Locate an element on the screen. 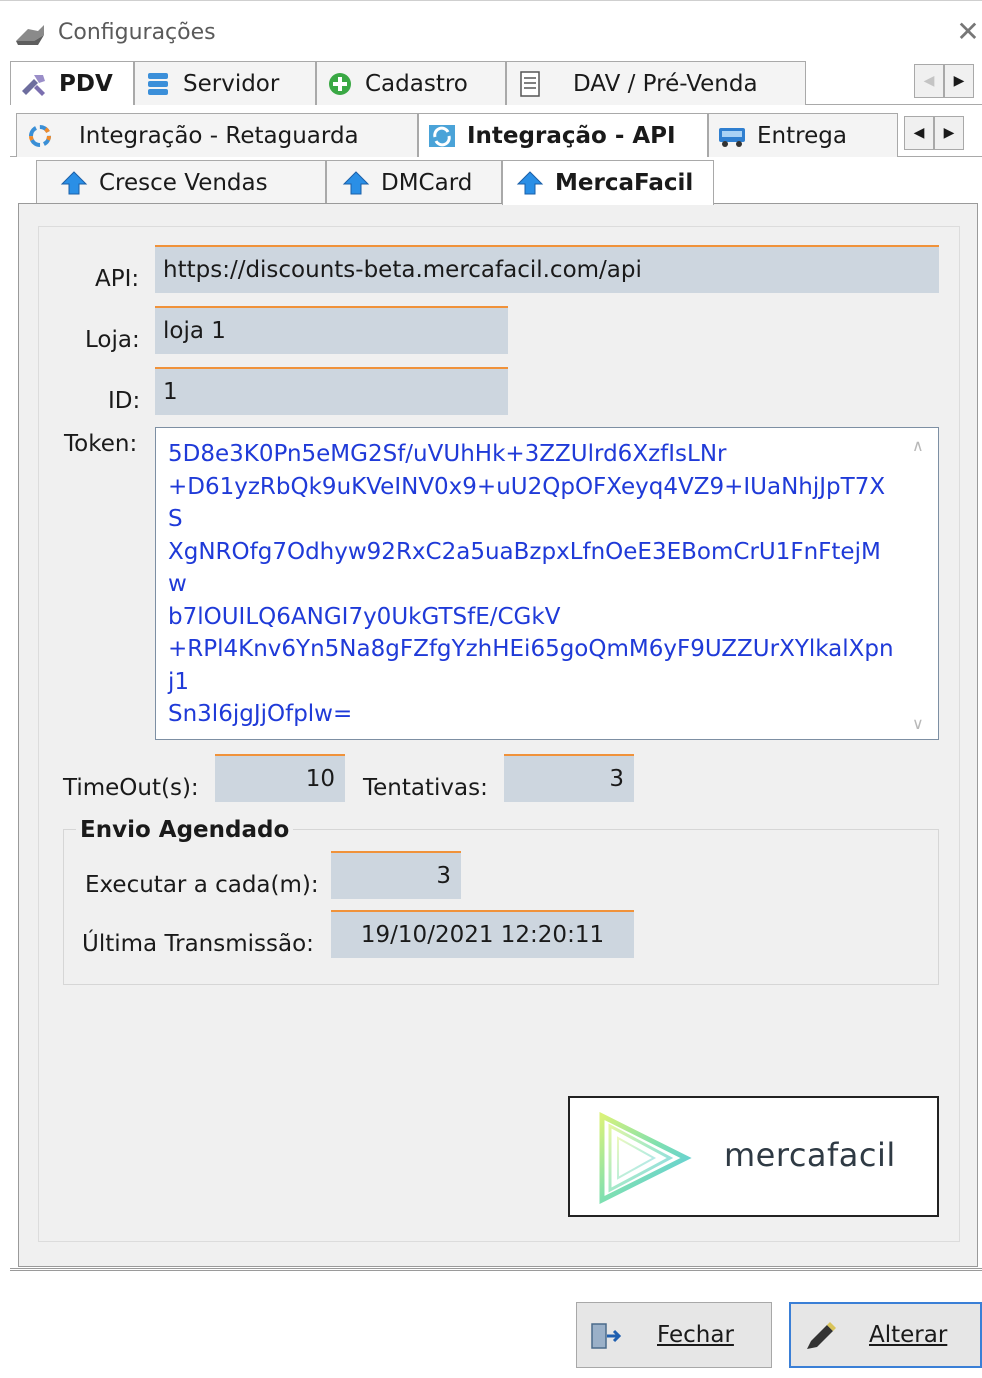 The image size is (982, 1378). tab-label: MercaFacil is located at coordinates (624, 183).